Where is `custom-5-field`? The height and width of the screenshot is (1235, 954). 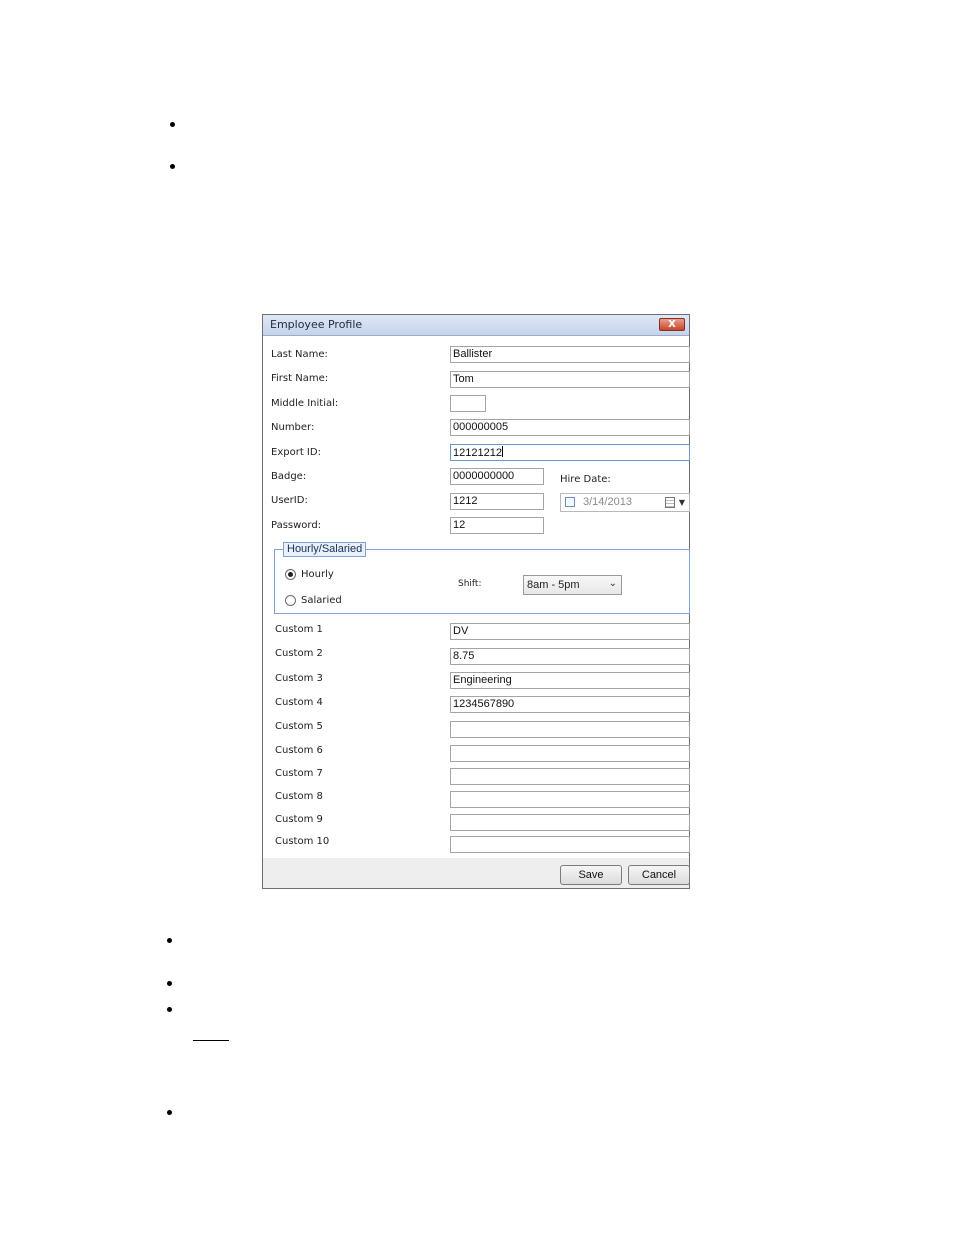 custom-5-field is located at coordinates (570, 729).